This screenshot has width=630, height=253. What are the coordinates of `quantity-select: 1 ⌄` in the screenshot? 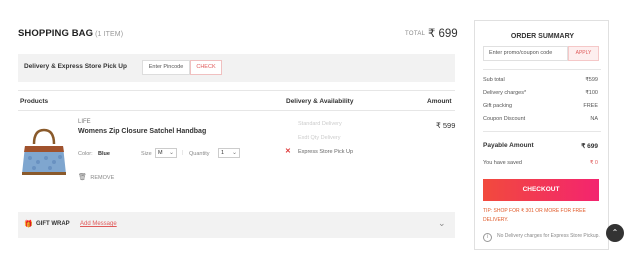 It's located at (229, 153).